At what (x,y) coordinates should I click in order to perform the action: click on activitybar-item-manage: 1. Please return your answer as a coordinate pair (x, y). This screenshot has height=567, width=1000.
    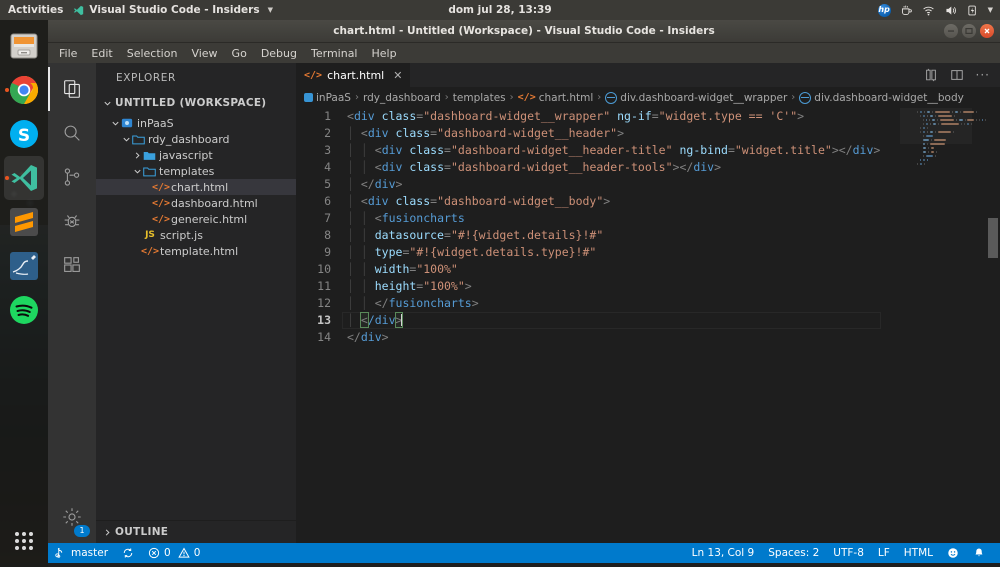
    Looking at the image, I should click on (72, 519).